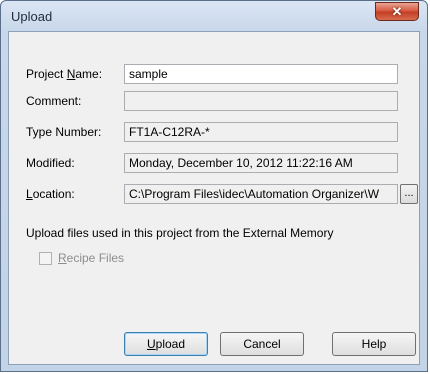 The height and width of the screenshot is (374, 430). I want to click on project-name-input: sample, so click(261, 74).